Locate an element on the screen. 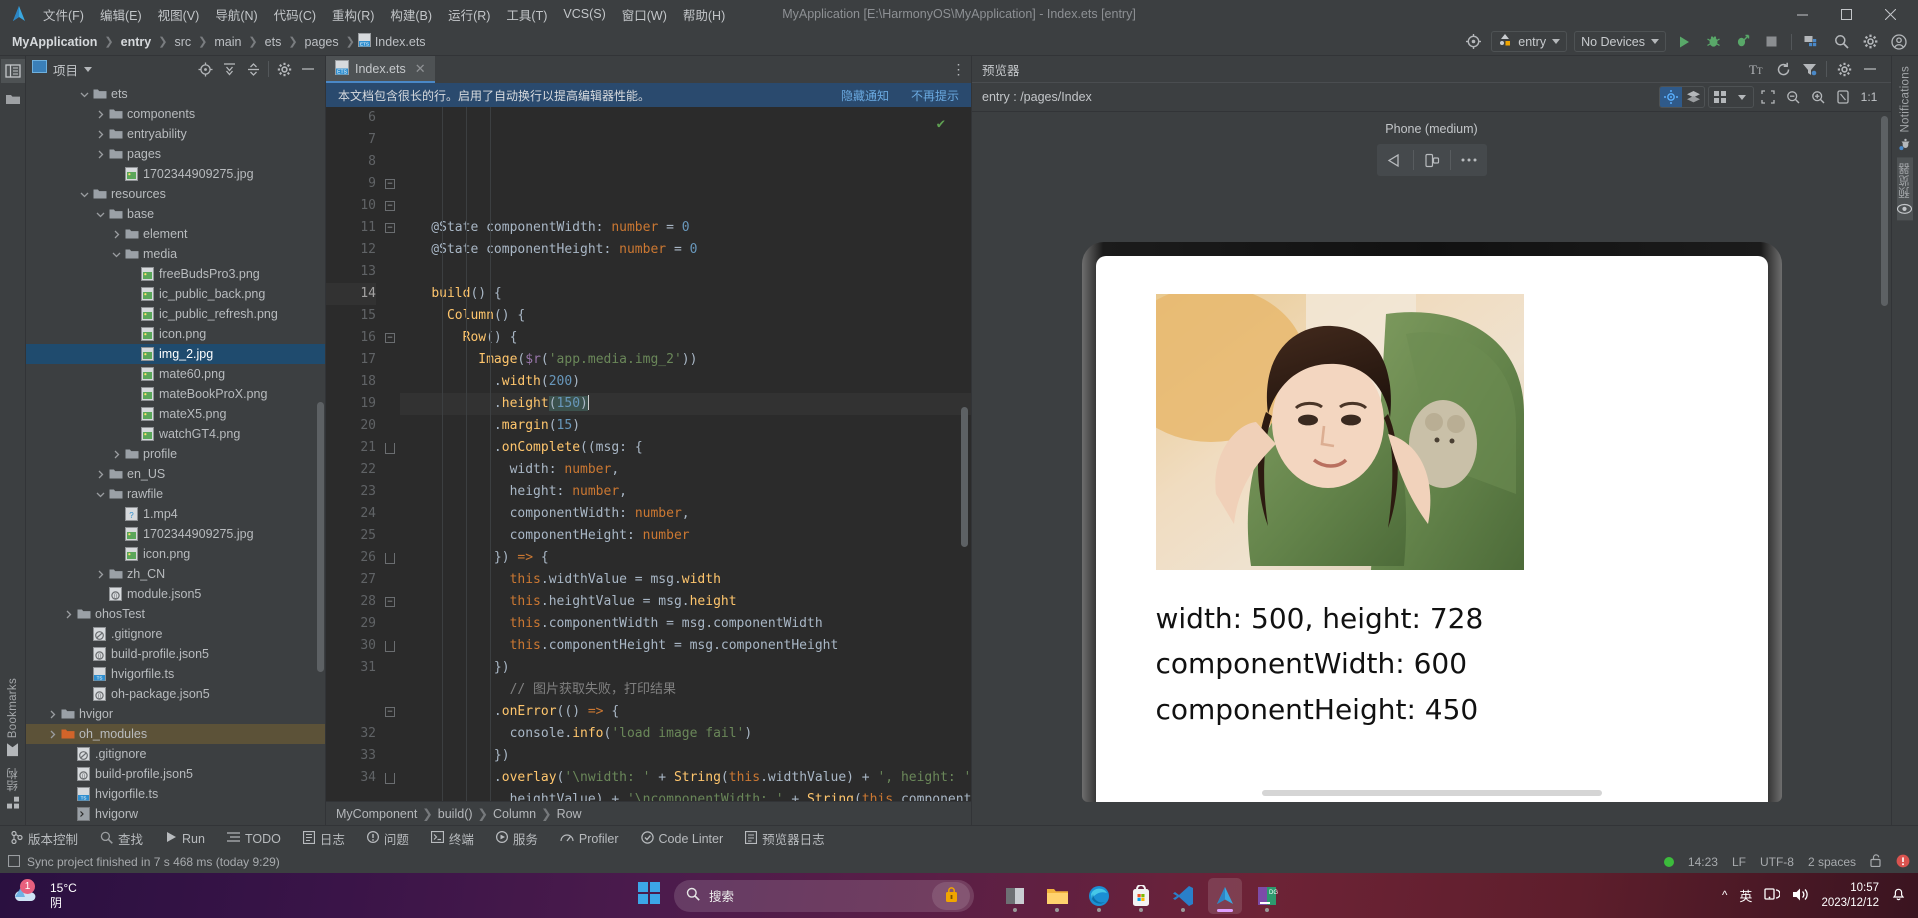 Image resolution: width=1918 pixels, height=918 pixels. code-line: @State componentWidth: number = 0 is located at coordinates (685, 228).